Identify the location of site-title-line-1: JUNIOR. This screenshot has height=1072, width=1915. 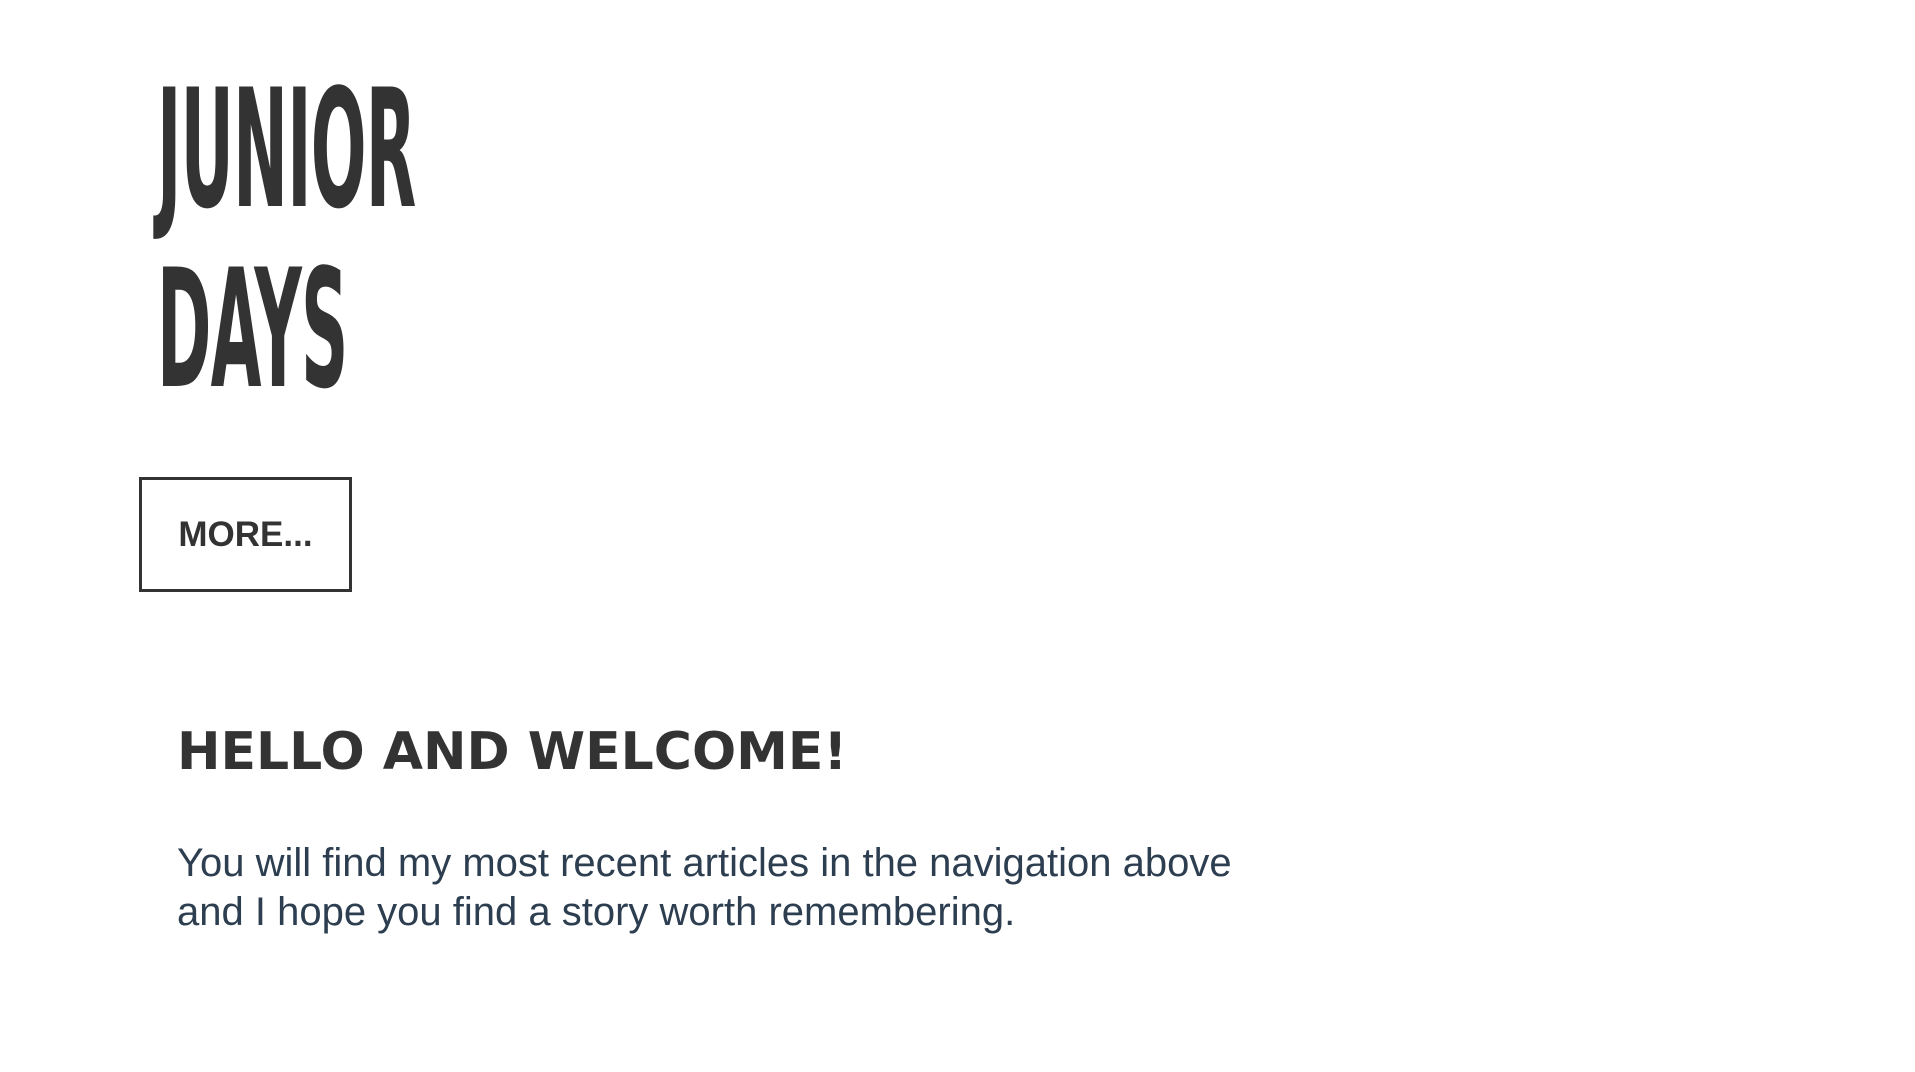
(286, 149).